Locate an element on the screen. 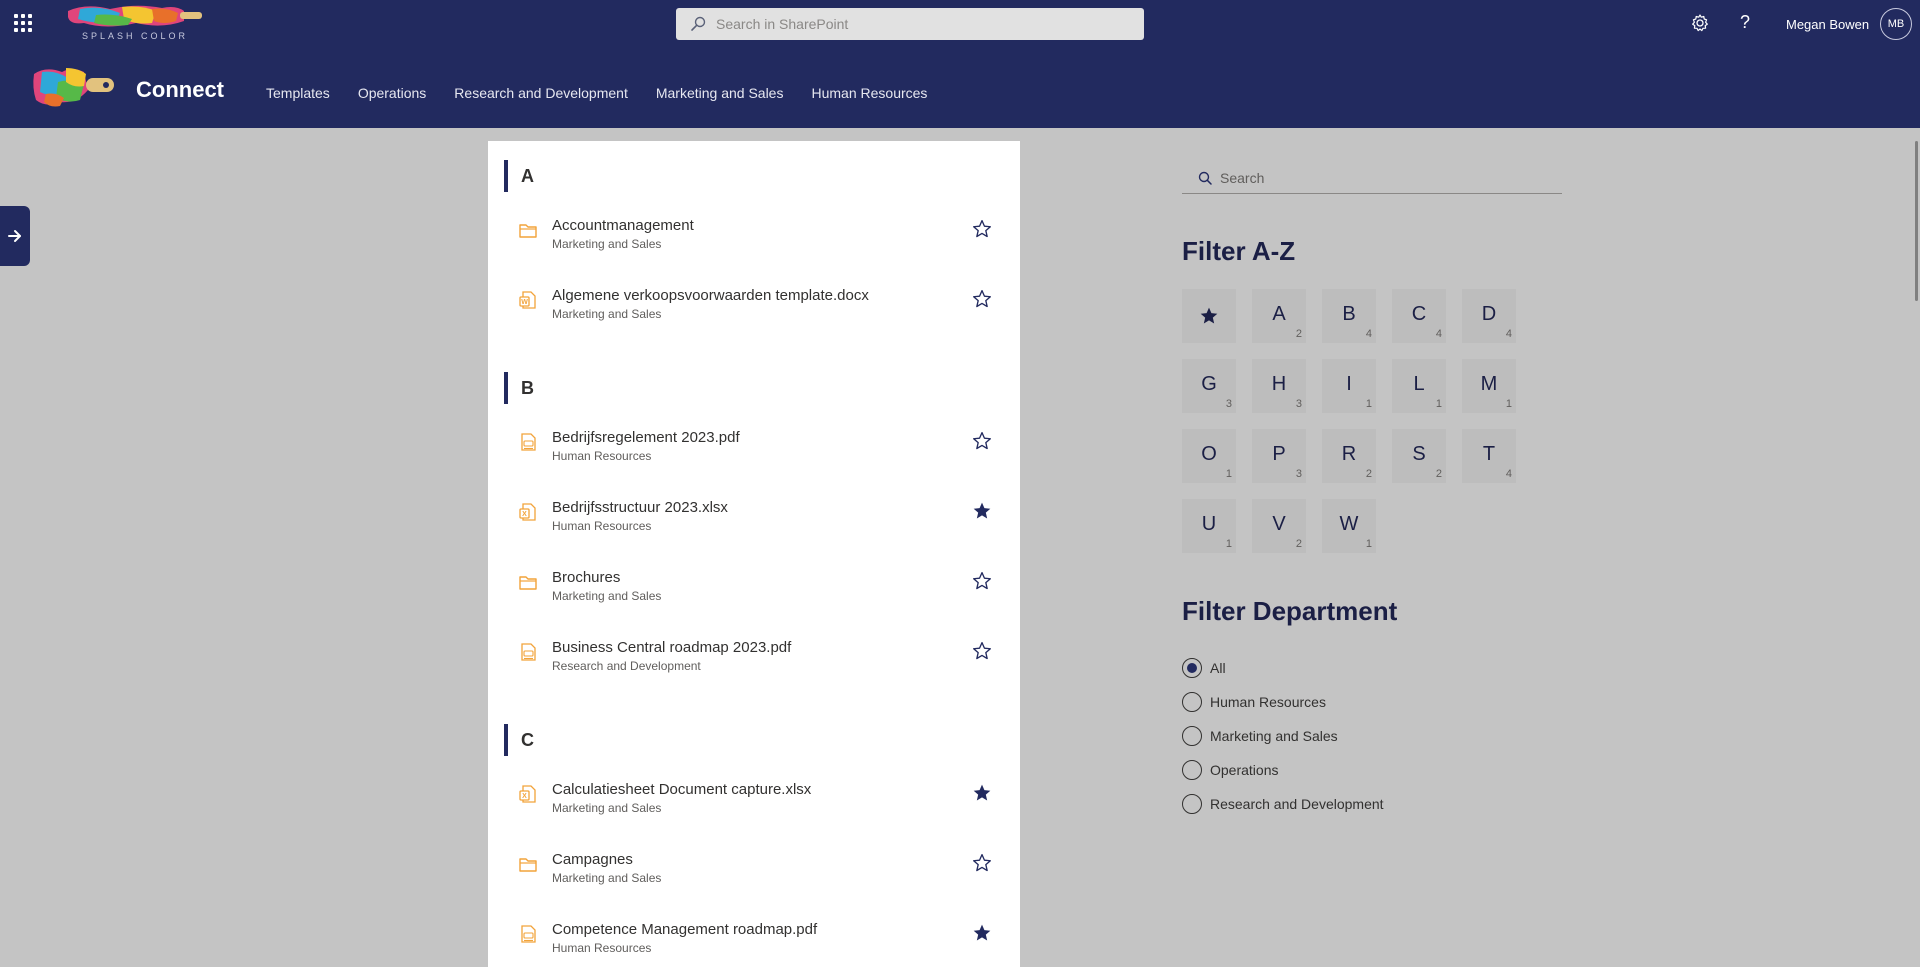  word-doc-icon: W is located at coordinates (527, 300).